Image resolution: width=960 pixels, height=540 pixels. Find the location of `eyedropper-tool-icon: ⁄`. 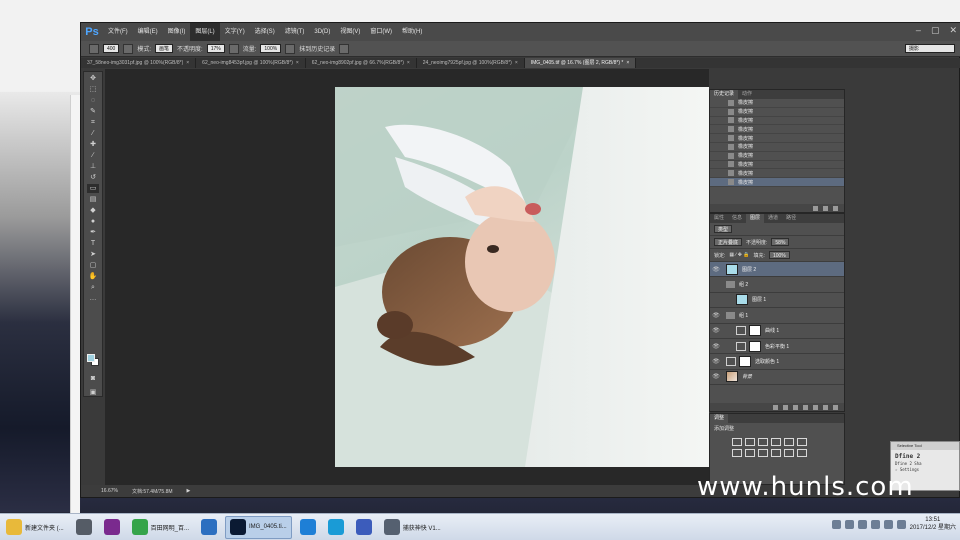

eyedropper-tool-icon: ⁄ is located at coordinates (93, 133).